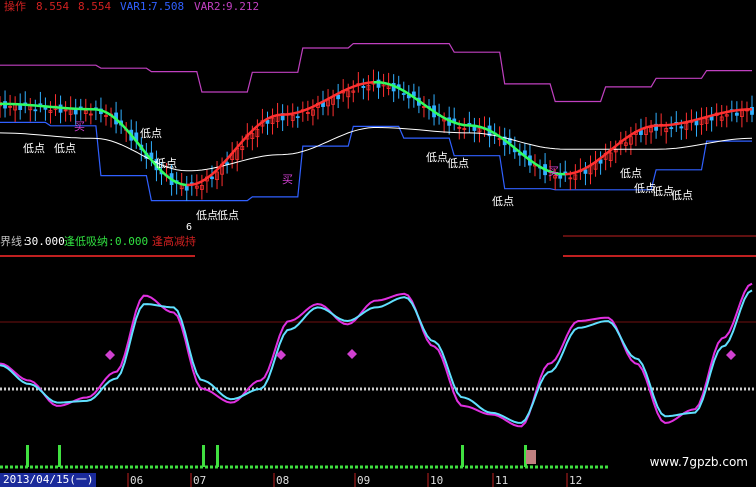 The width and height of the screenshot is (756, 487). Describe the element at coordinates (243, 6) in the screenshot. I see `var2-value: 9.212` at that location.